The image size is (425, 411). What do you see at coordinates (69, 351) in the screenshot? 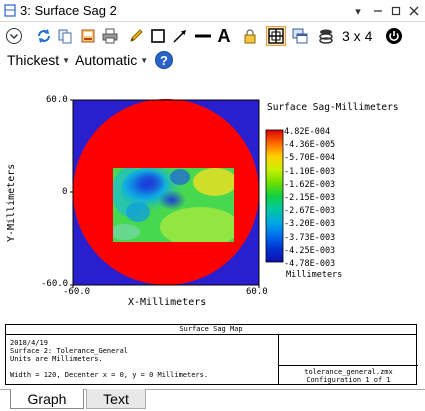
I see `info-surface: Surface 2: Tolerance_General` at bounding box center [69, 351].